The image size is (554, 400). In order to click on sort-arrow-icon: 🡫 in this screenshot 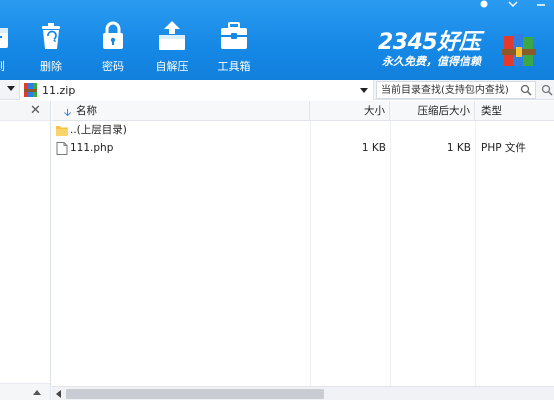, I will do `click(68, 113)`.